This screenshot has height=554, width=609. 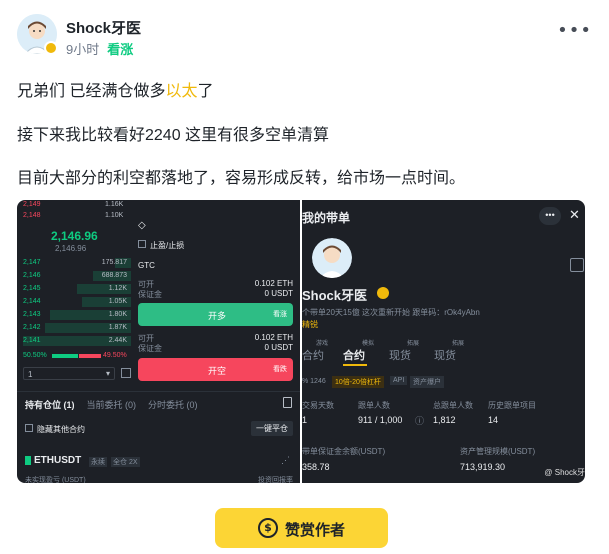 I want to click on mark-price: 2,146.96, so click(x=71, y=248).